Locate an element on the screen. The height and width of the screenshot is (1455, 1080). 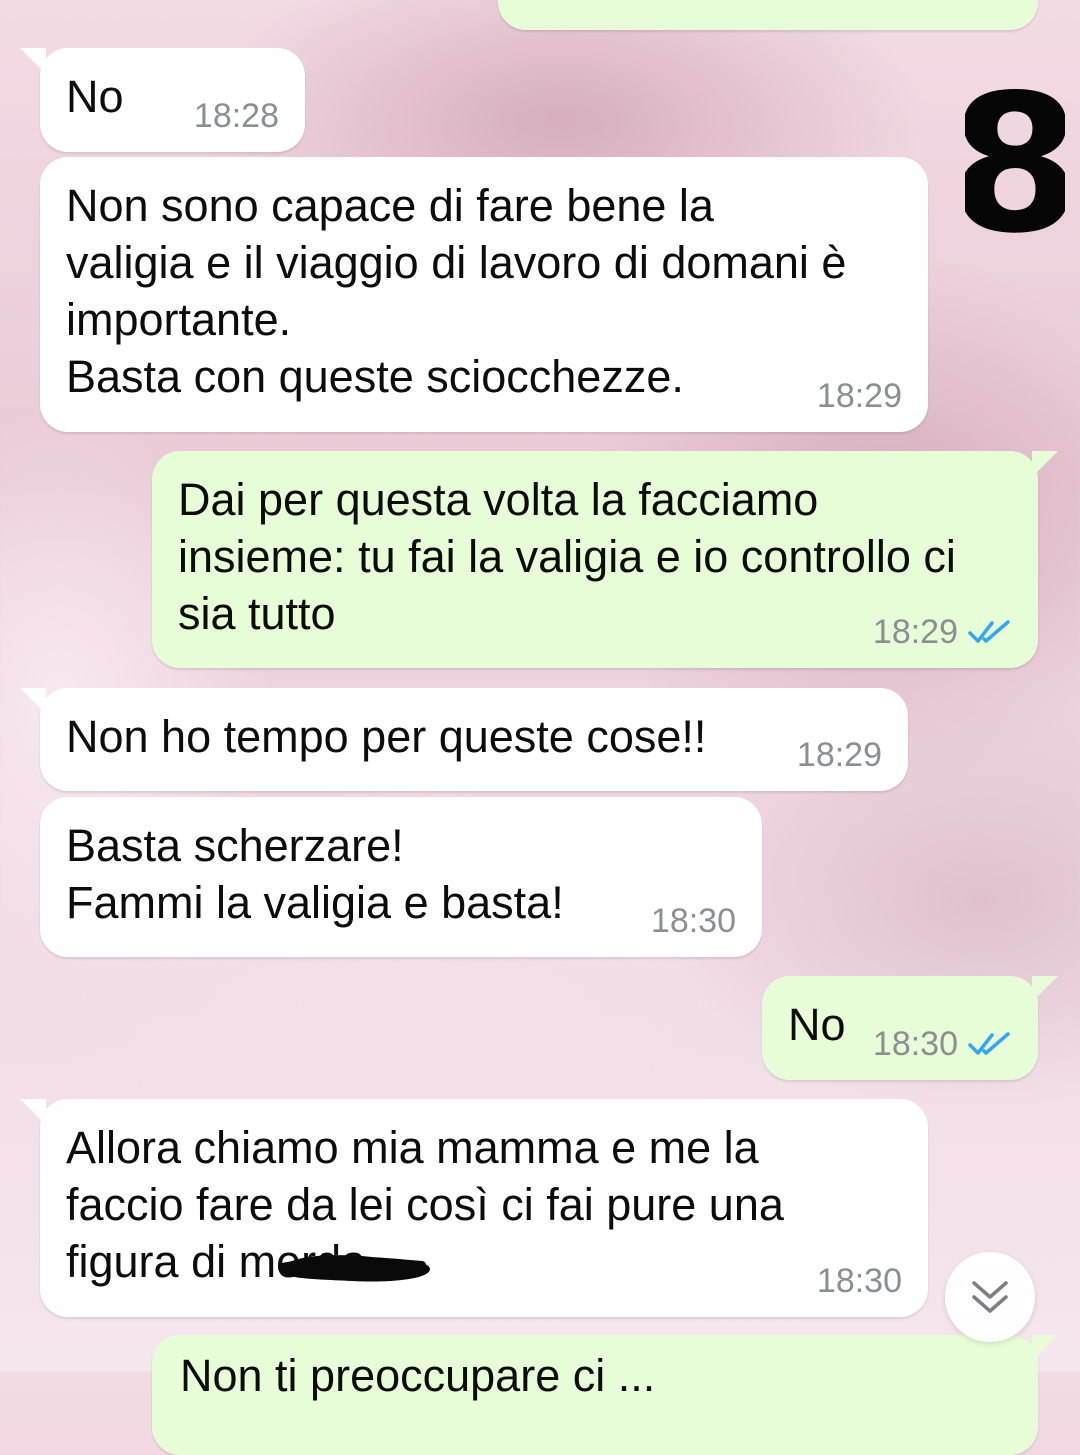
handwritten-number-eight: 8 is located at coordinates (1015, 160).